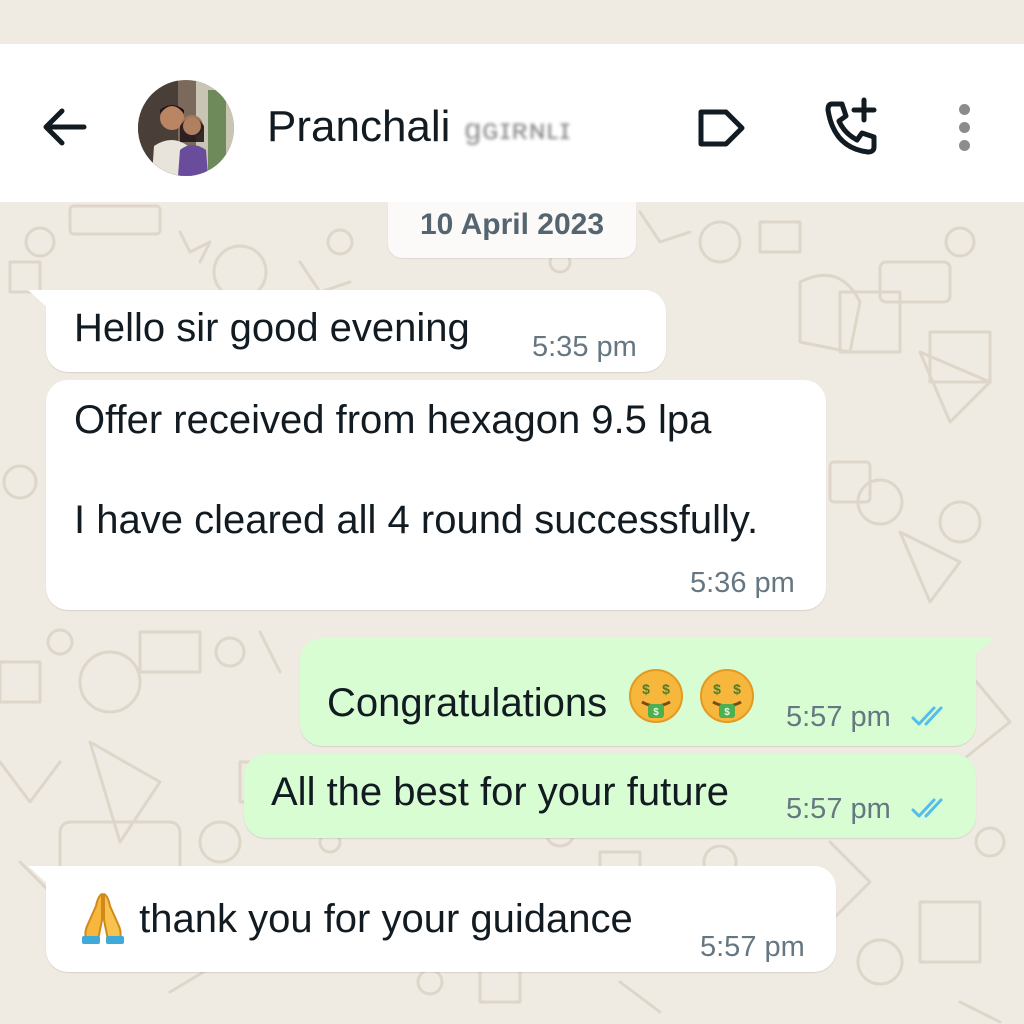 The width and height of the screenshot is (1024, 1024). I want to click on more-options-button, so click(965, 128).